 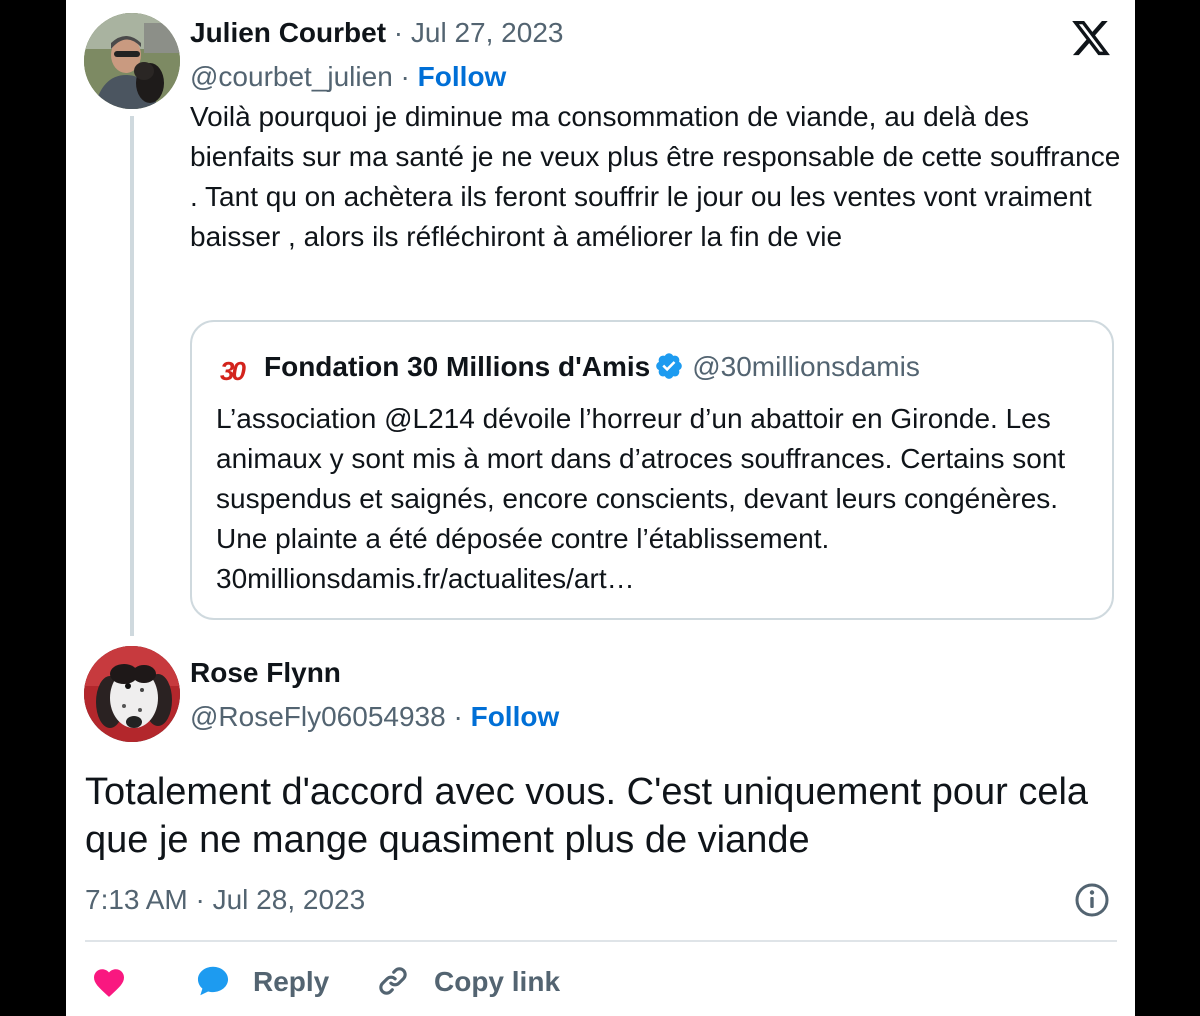 What do you see at coordinates (132, 694) in the screenshot?
I see `rose-flynn-avatar` at bounding box center [132, 694].